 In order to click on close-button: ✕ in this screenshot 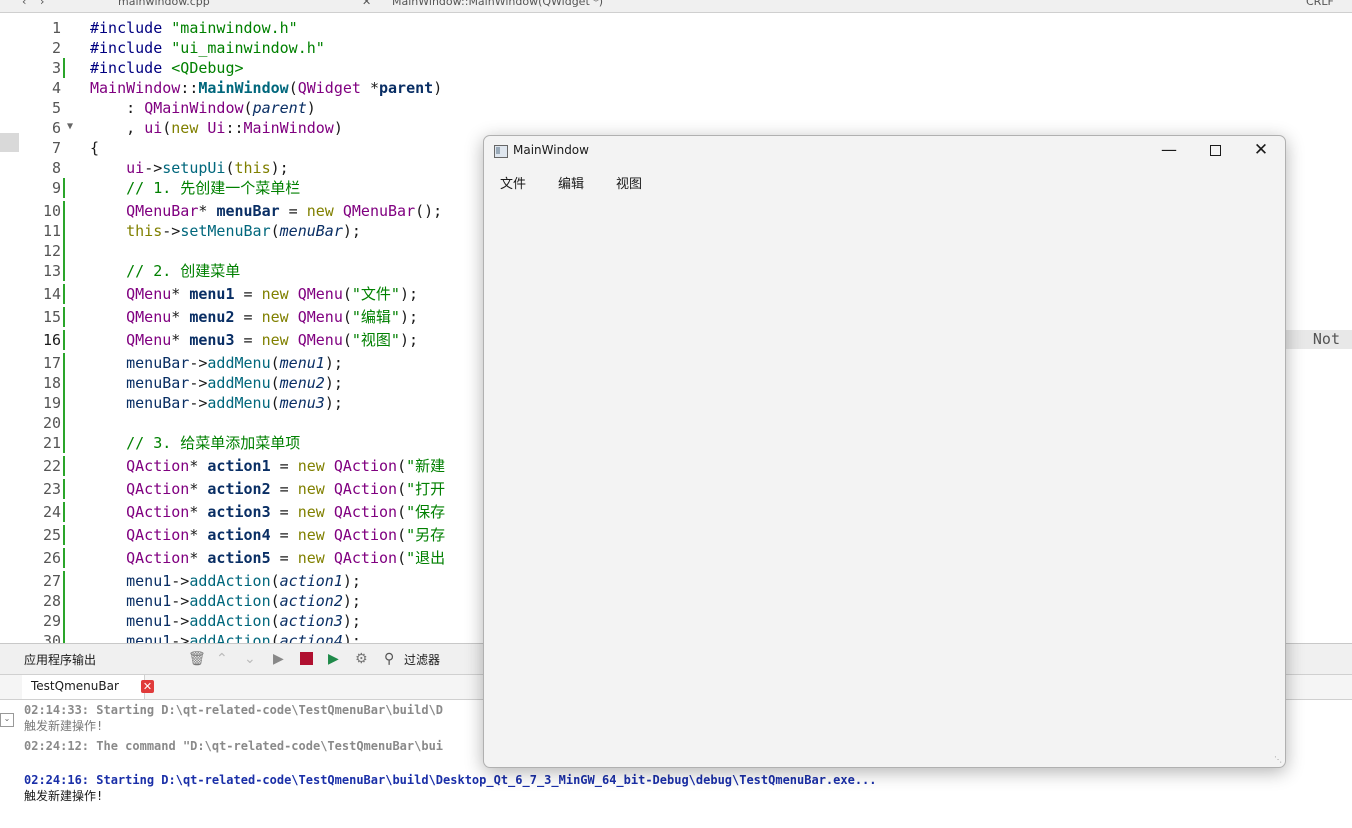, I will do `click(1261, 151)`.